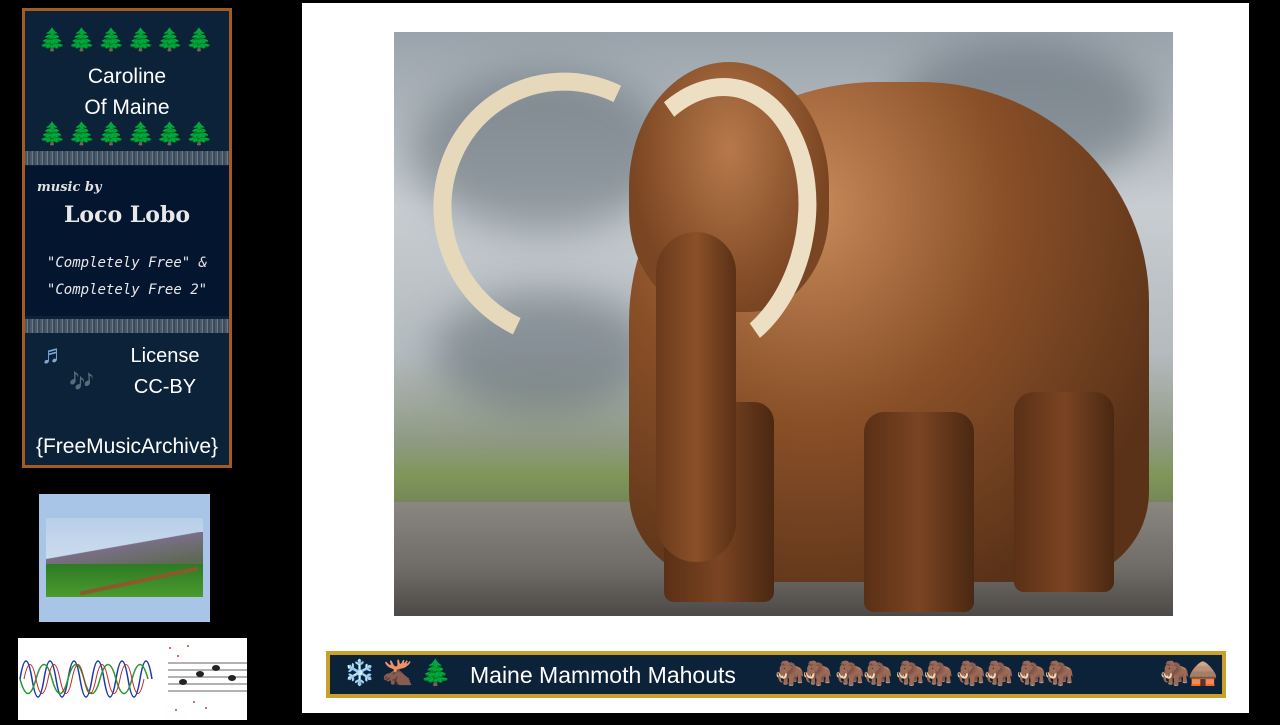 The image size is (1280, 725). I want to click on waveform-graphic, so click(133, 678).